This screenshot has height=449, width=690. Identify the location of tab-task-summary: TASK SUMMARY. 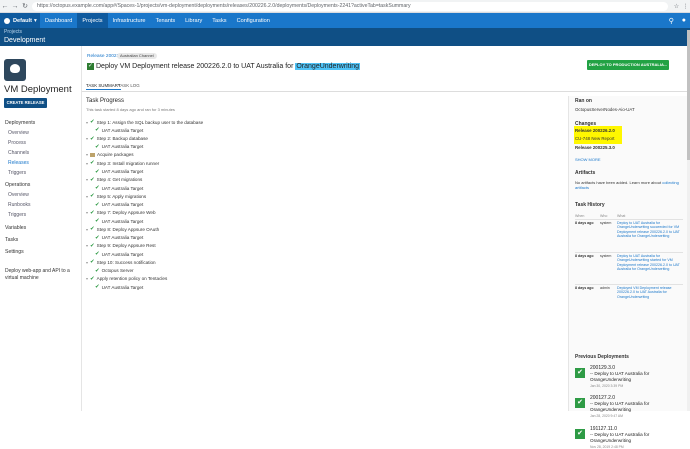
(103, 86).